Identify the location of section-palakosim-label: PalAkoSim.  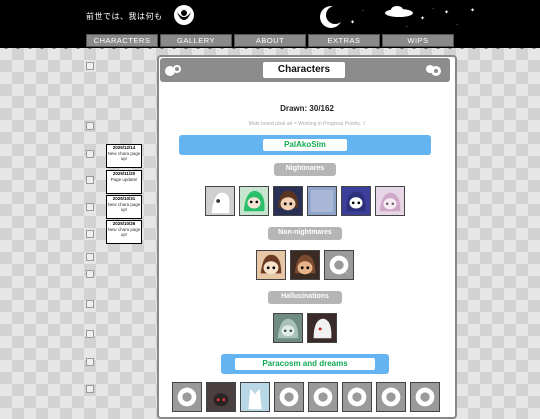
(305, 145).